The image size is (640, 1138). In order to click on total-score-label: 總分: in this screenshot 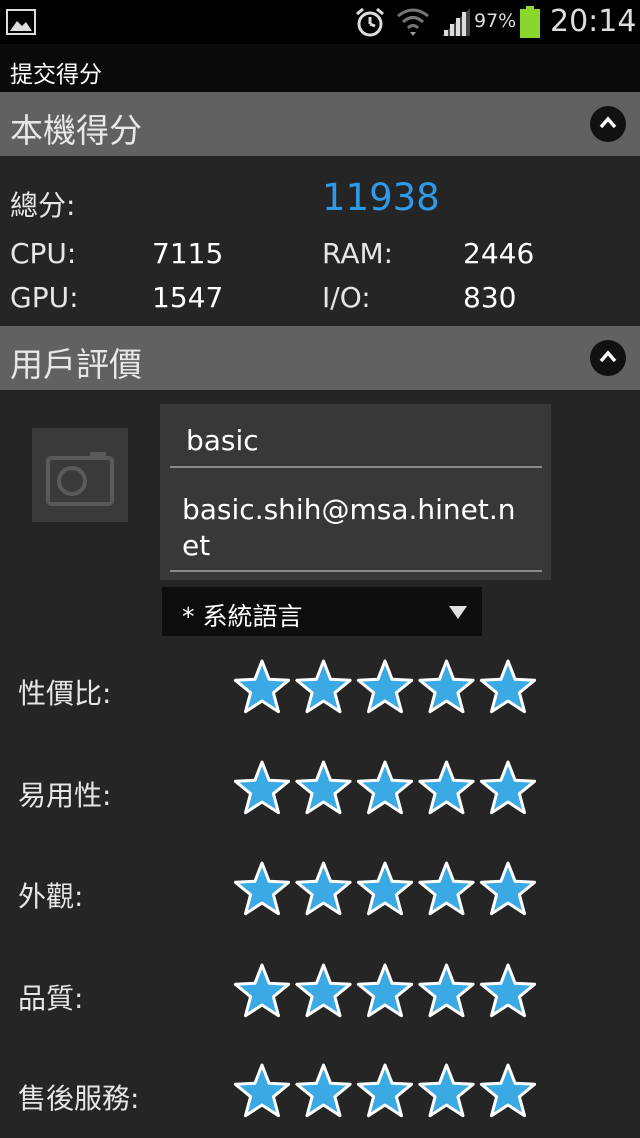, I will do `click(43, 205)`.